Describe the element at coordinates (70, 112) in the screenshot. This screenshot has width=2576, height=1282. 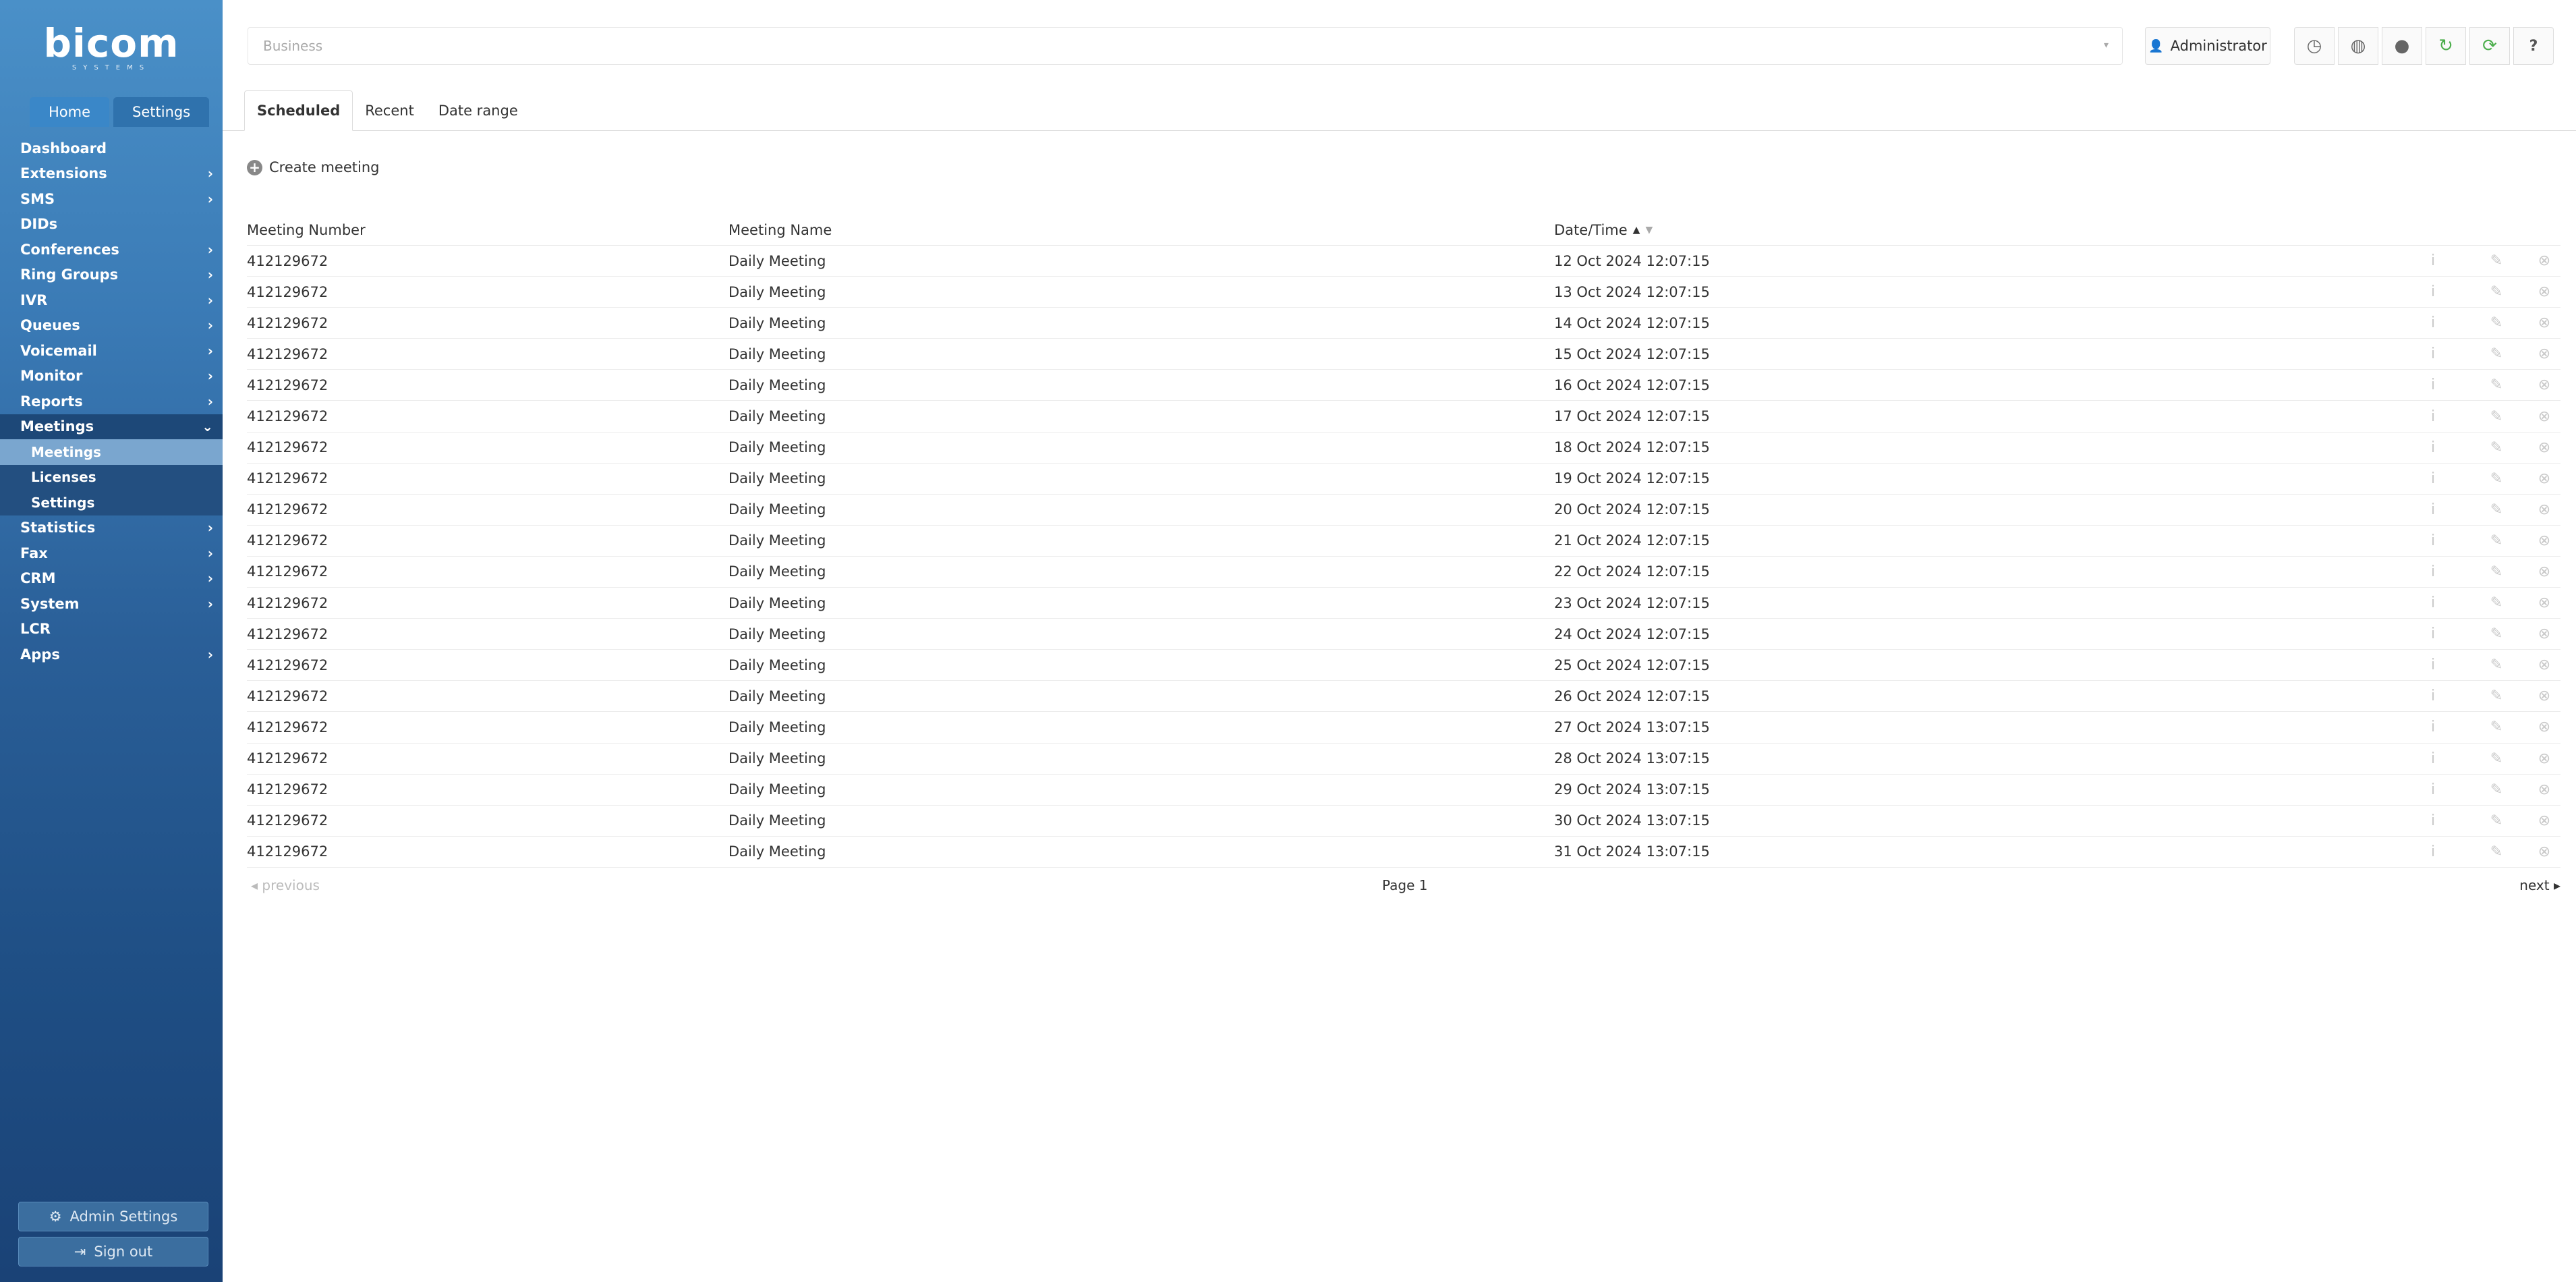
I see `tab-home: Home` at that location.